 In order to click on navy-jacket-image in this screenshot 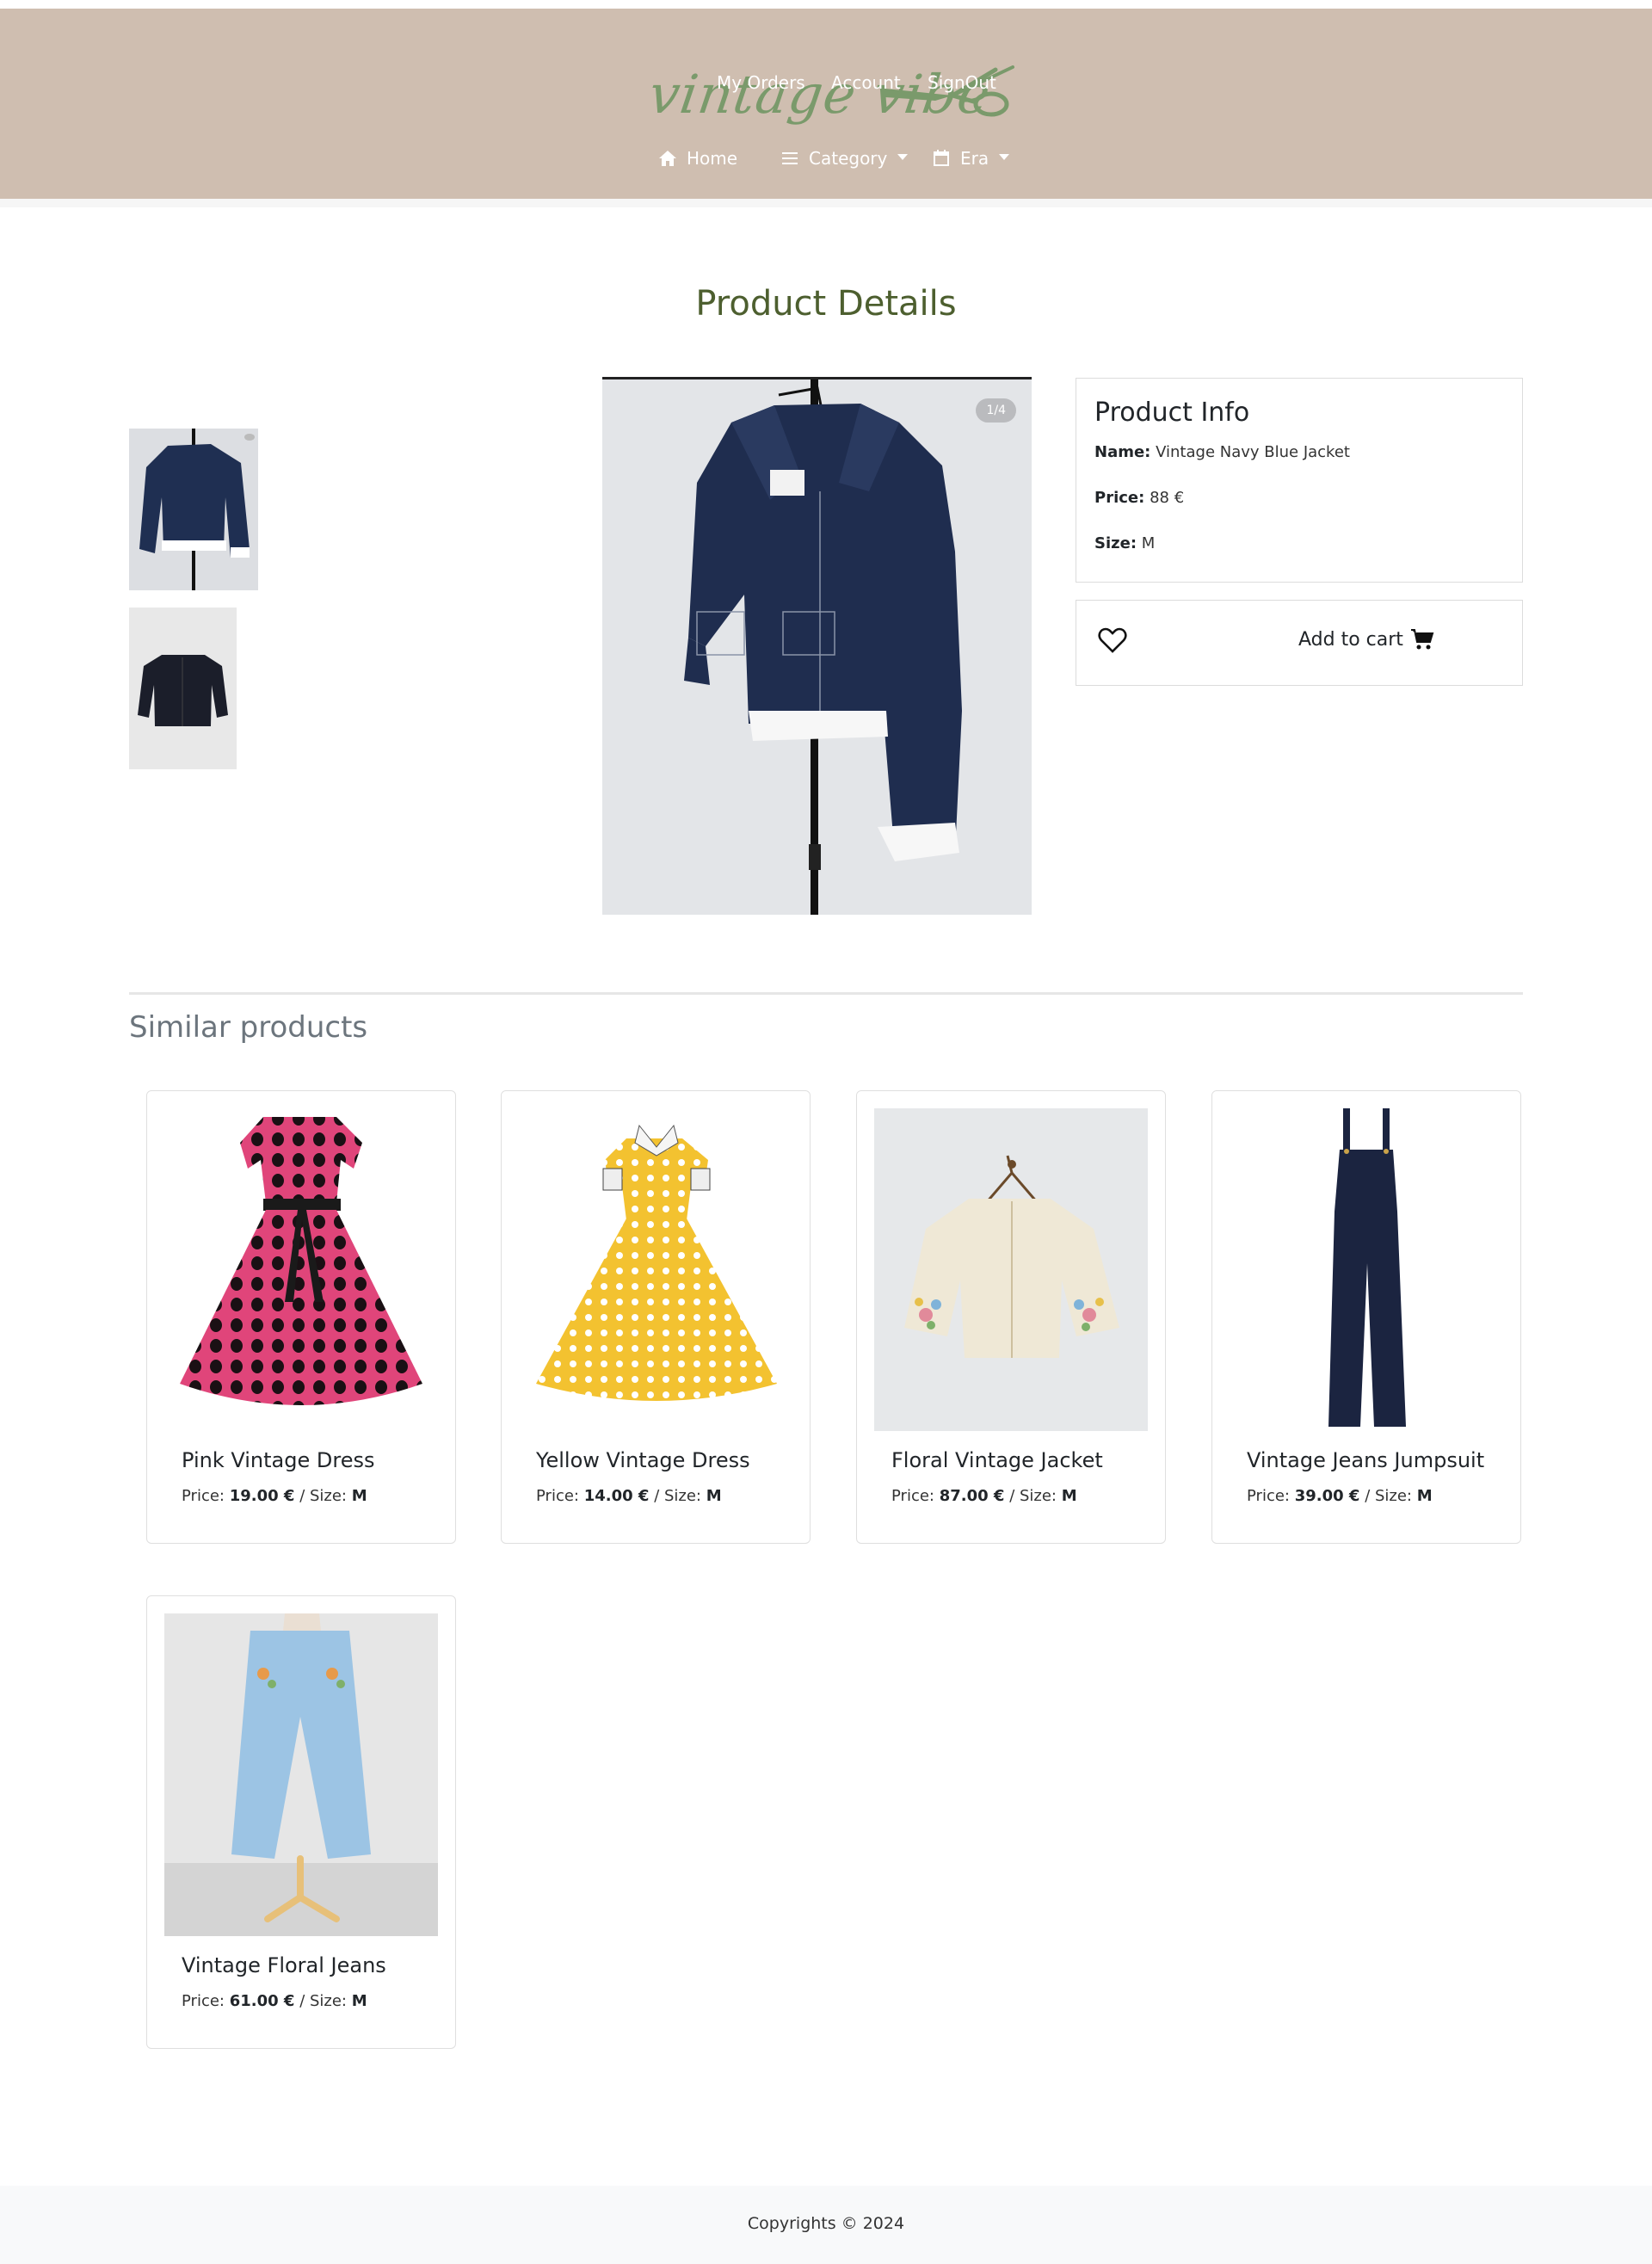, I will do `click(817, 647)`.